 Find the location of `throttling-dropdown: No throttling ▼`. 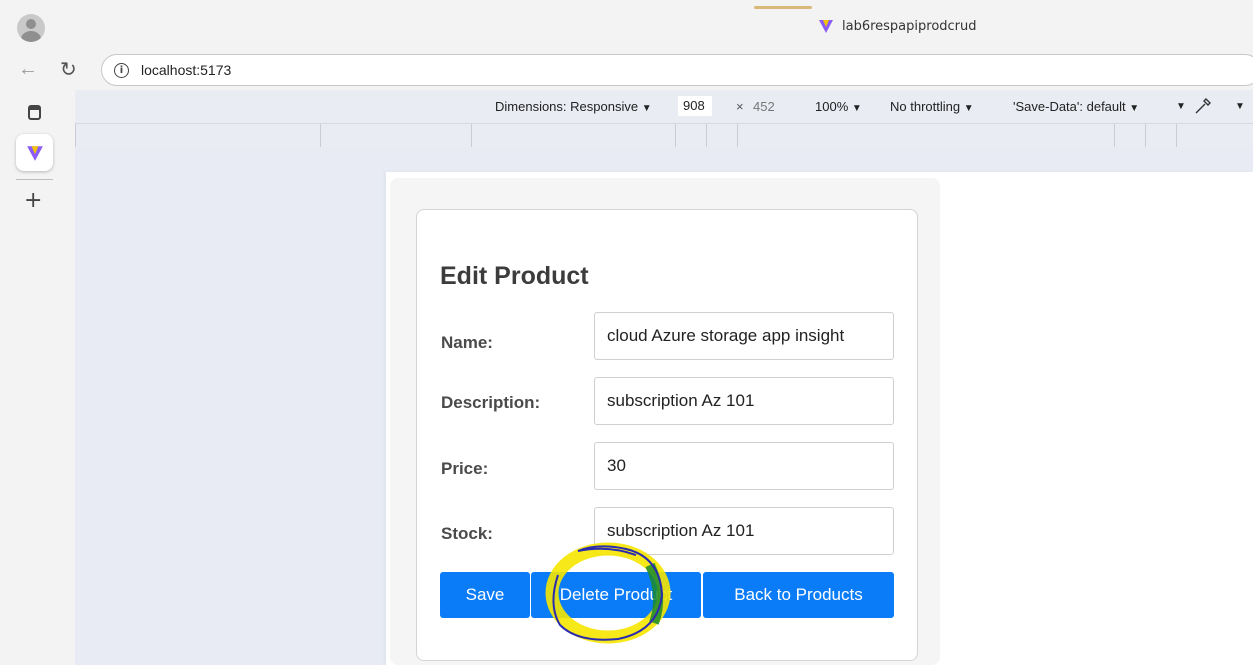

throttling-dropdown: No throttling ▼ is located at coordinates (932, 106).